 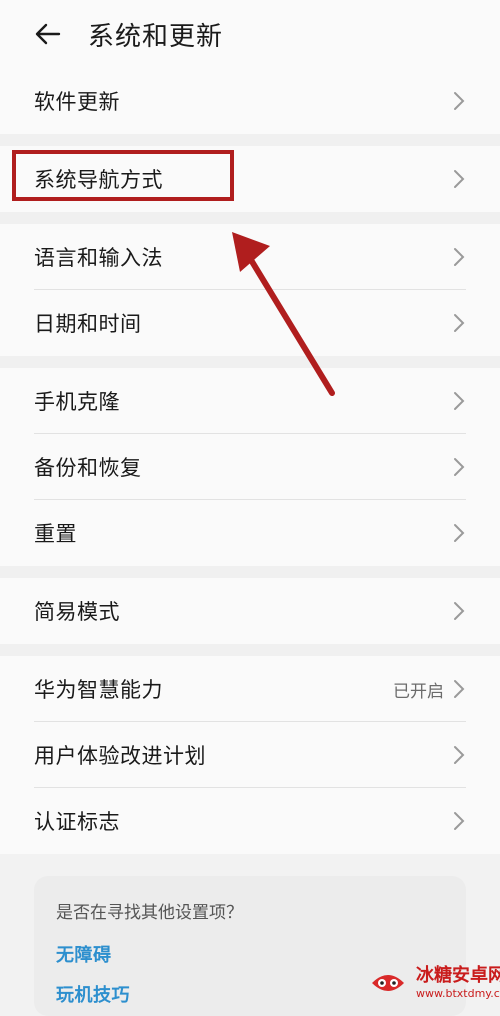 What do you see at coordinates (250, 533) in the screenshot?
I see `row-reset: 重置` at bounding box center [250, 533].